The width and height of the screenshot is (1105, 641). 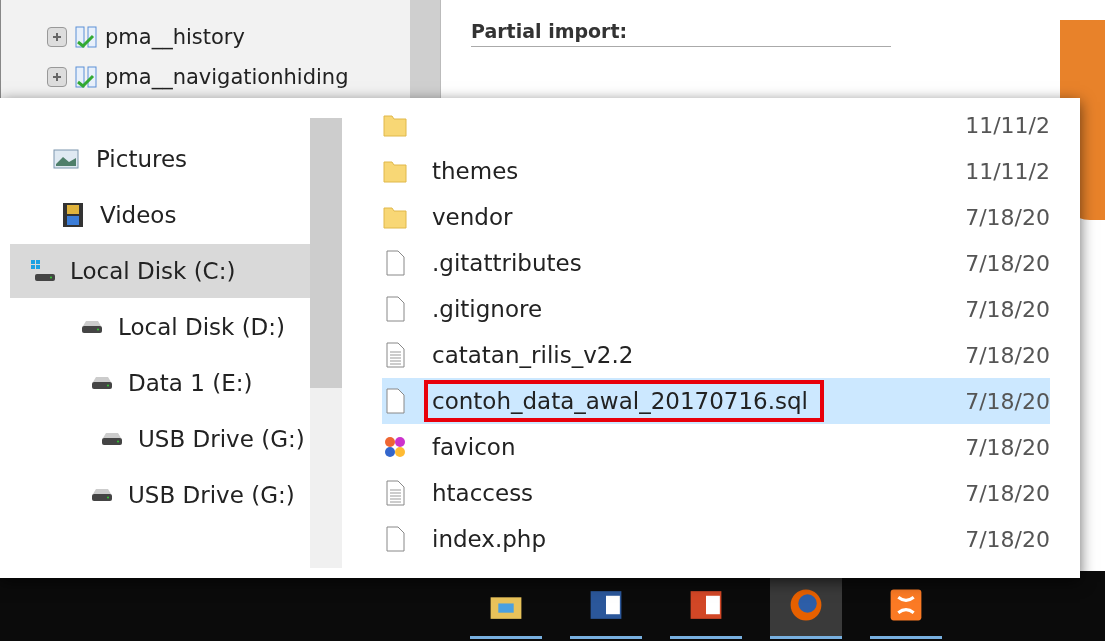 What do you see at coordinates (160, 159) in the screenshot?
I see `nav-item: Pictures` at bounding box center [160, 159].